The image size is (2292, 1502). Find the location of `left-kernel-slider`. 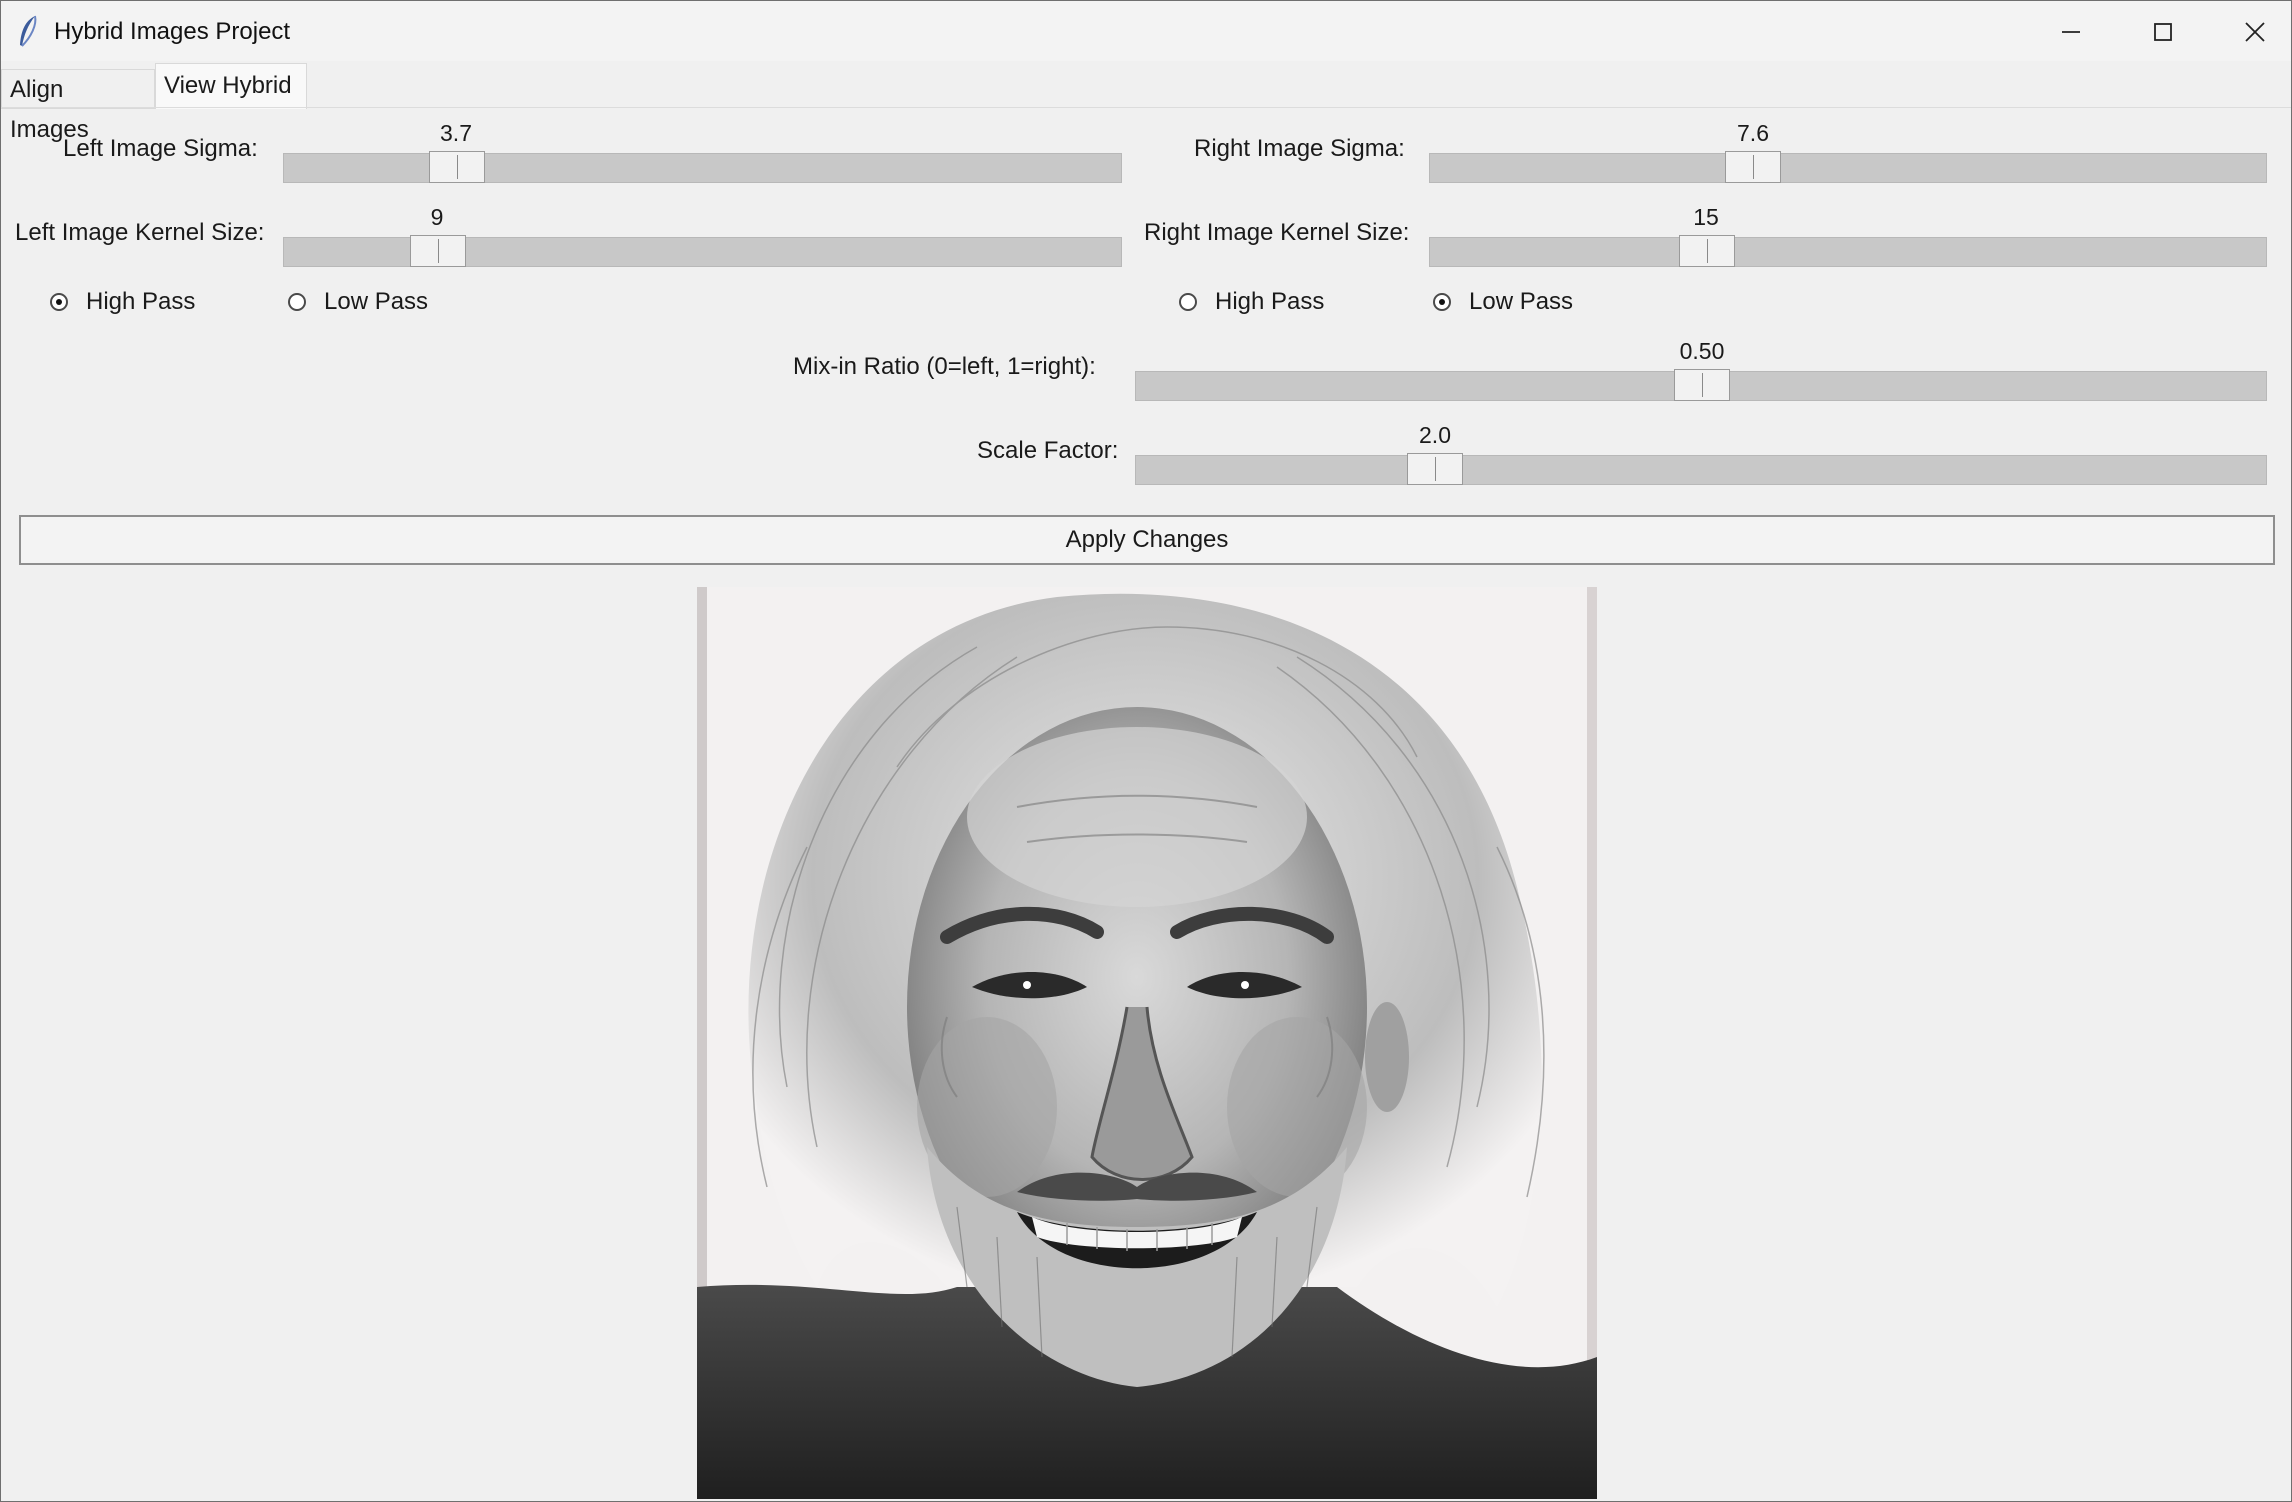

left-kernel-slider is located at coordinates (702, 251).